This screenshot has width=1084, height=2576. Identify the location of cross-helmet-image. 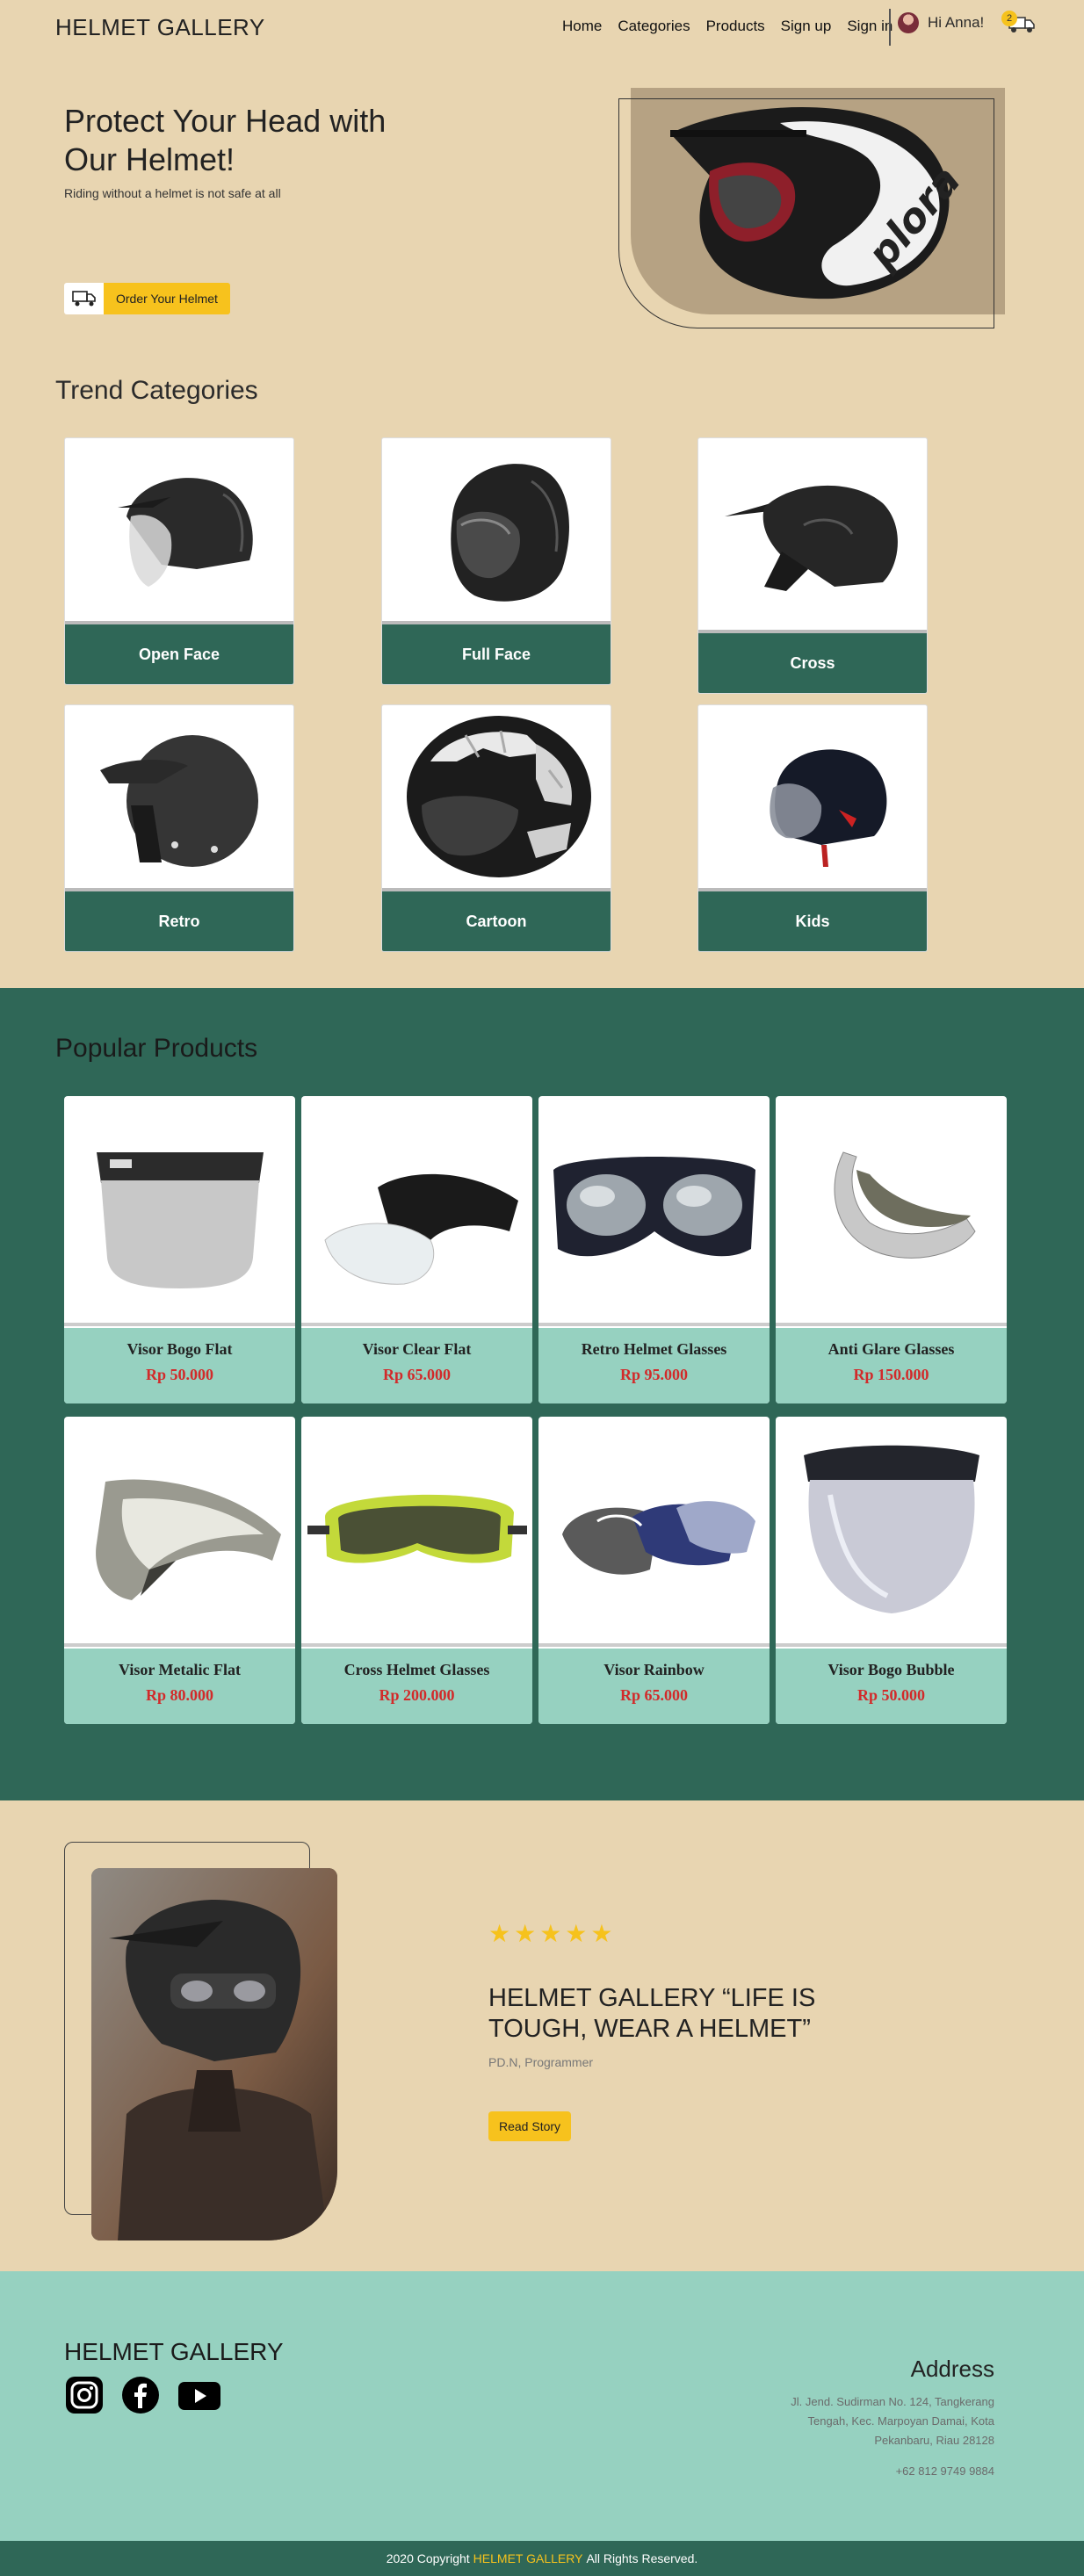
(812, 535).